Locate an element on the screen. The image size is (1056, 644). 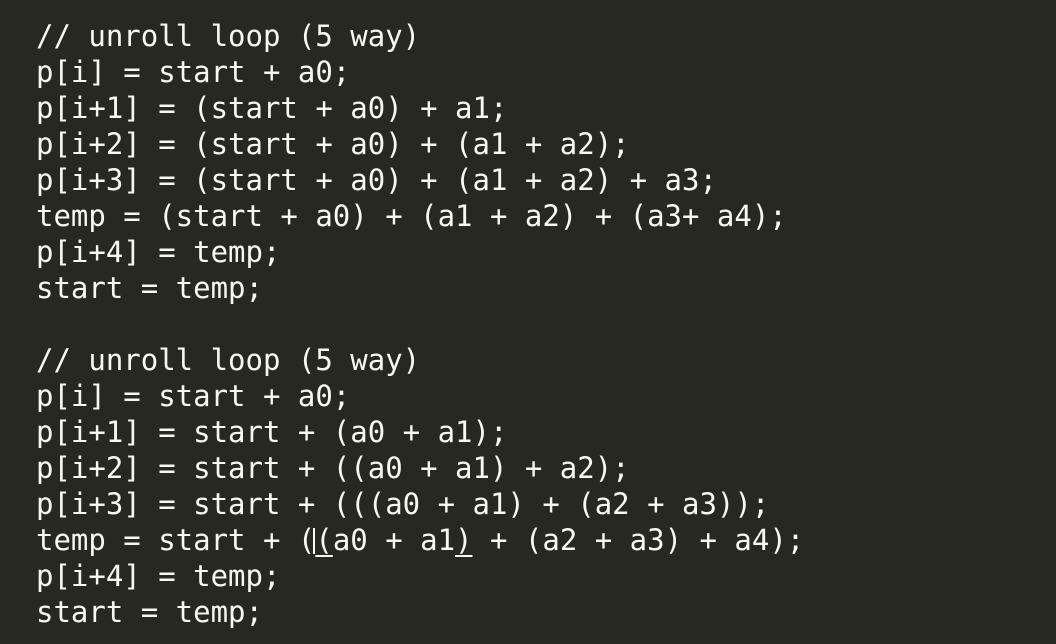
code-segment: a0 + a1 is located at coordinates (394, 540).